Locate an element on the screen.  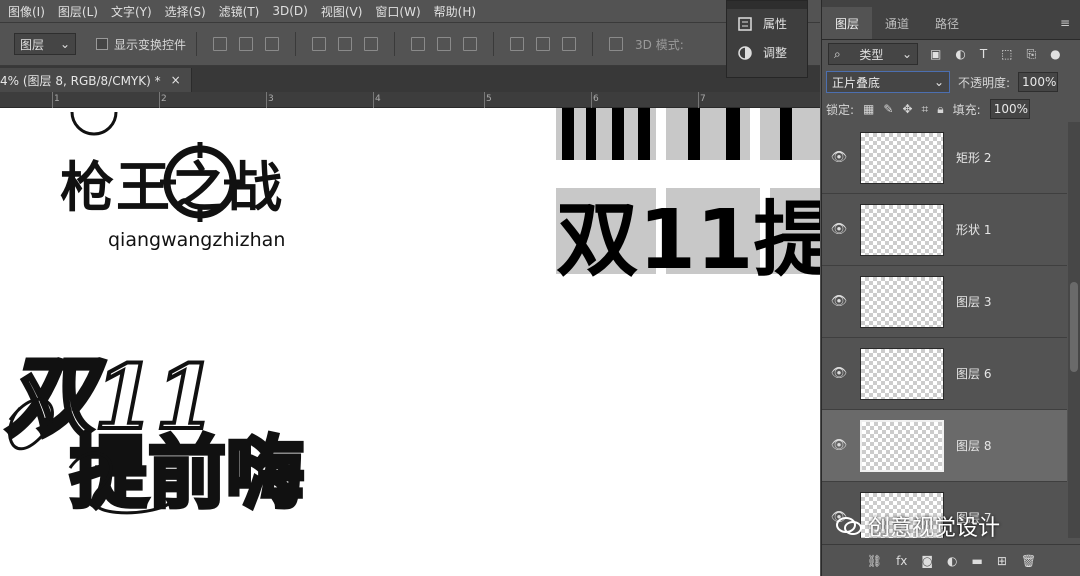
lock-all-icon: 🔒︎ is located at coordinates (940, 109).